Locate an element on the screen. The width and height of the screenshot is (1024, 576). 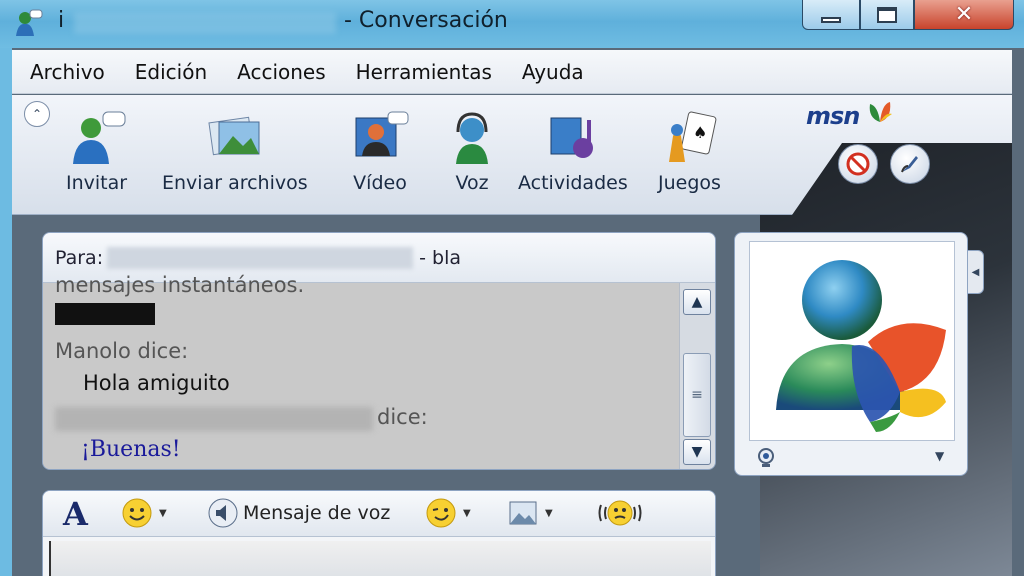
send-files-icon is located at coordinates (235, 138).